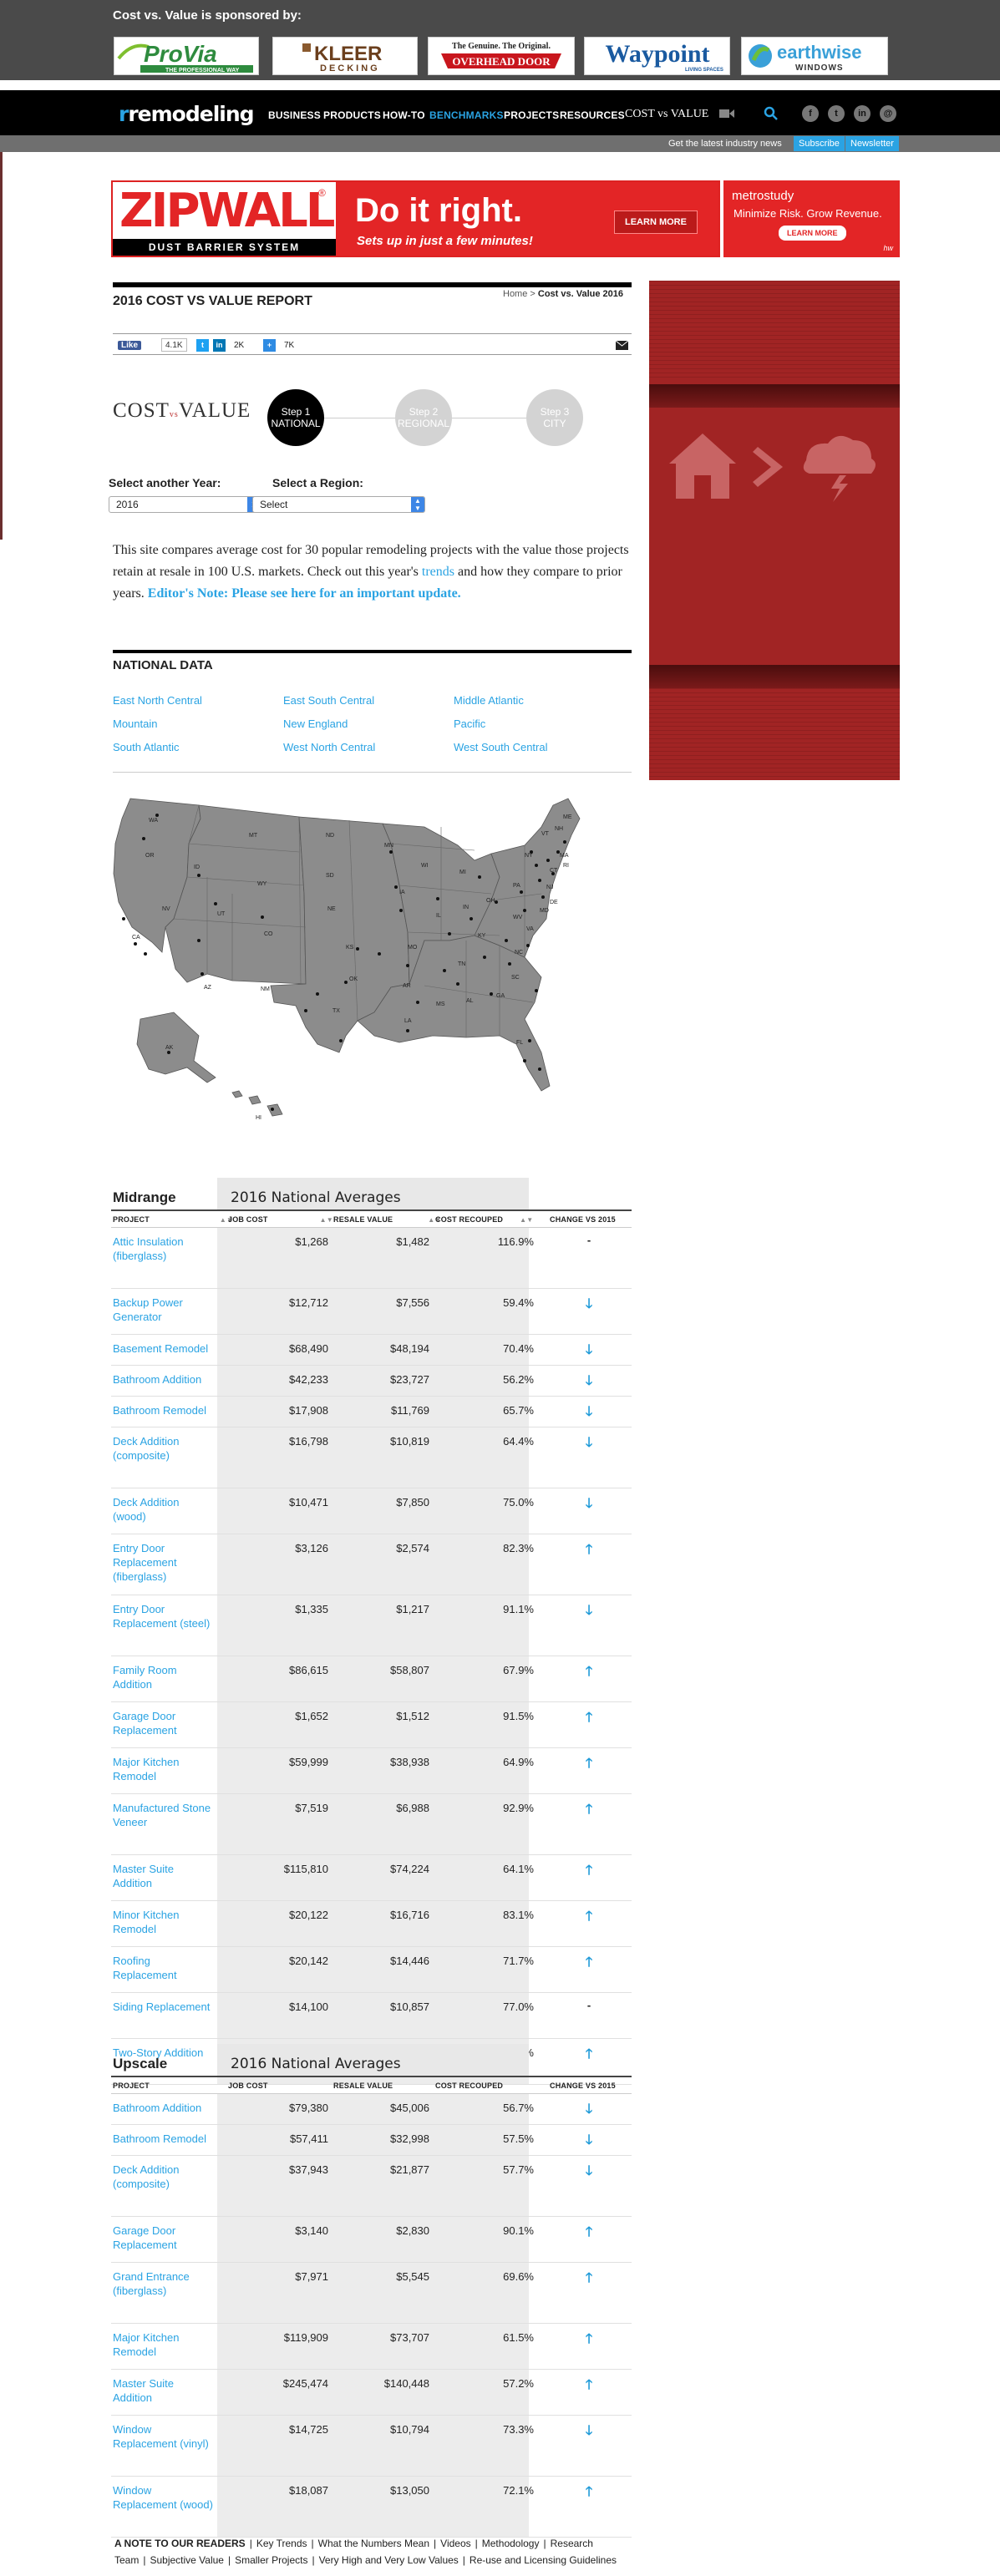 This screenshot has width=1000, height=2576. I want to click on linkedin-share-button: in, so click(219, 345).